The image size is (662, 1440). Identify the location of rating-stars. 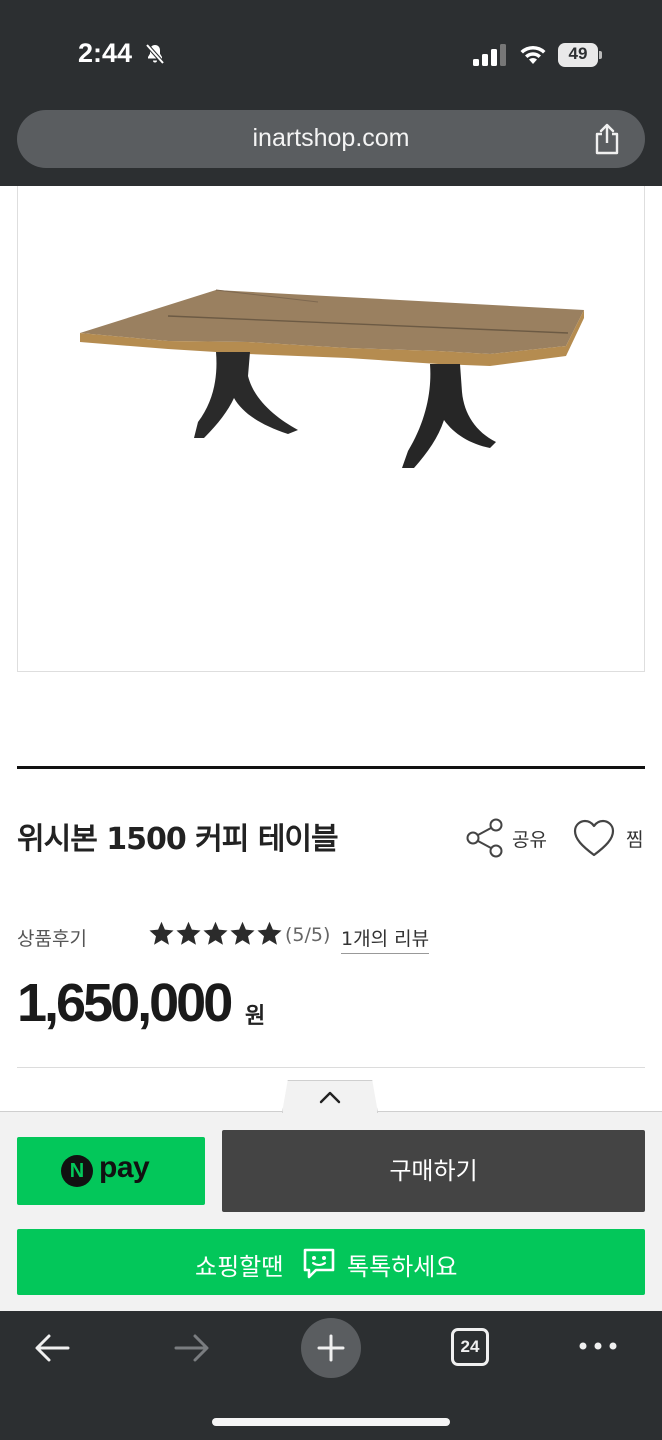
(215, 933).